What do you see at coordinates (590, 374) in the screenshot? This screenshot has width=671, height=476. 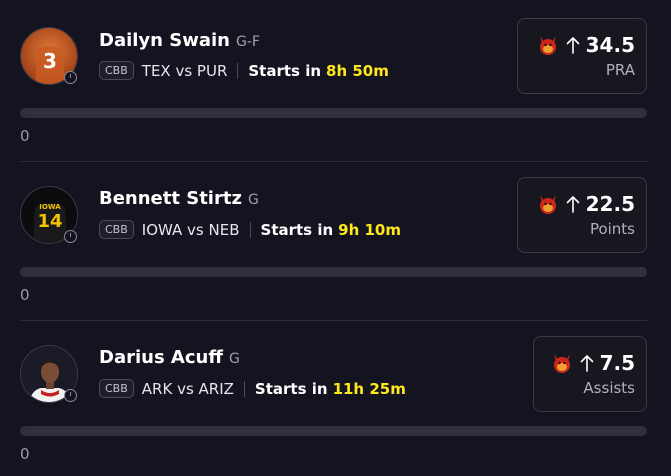 I see `projection-button: 7.5 Assists` at bounding box center [590, 374].